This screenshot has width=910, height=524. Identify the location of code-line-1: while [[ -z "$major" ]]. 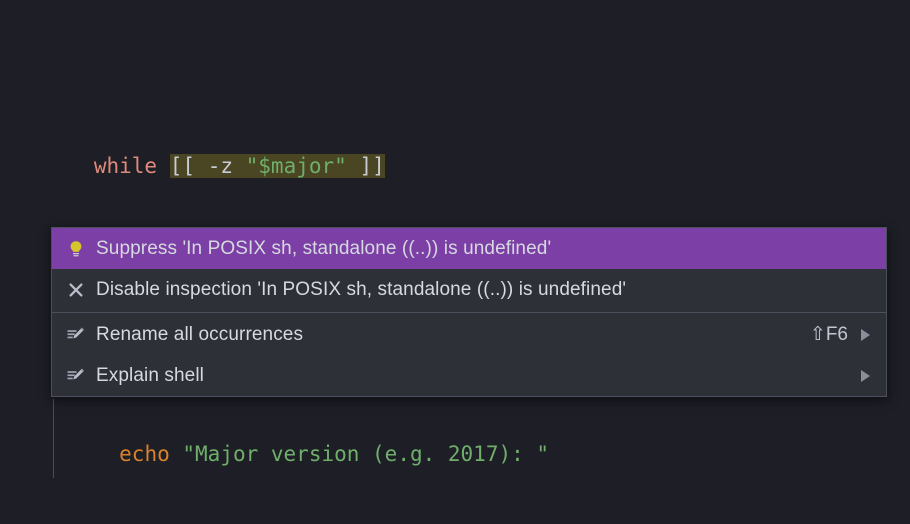
(455, 145).